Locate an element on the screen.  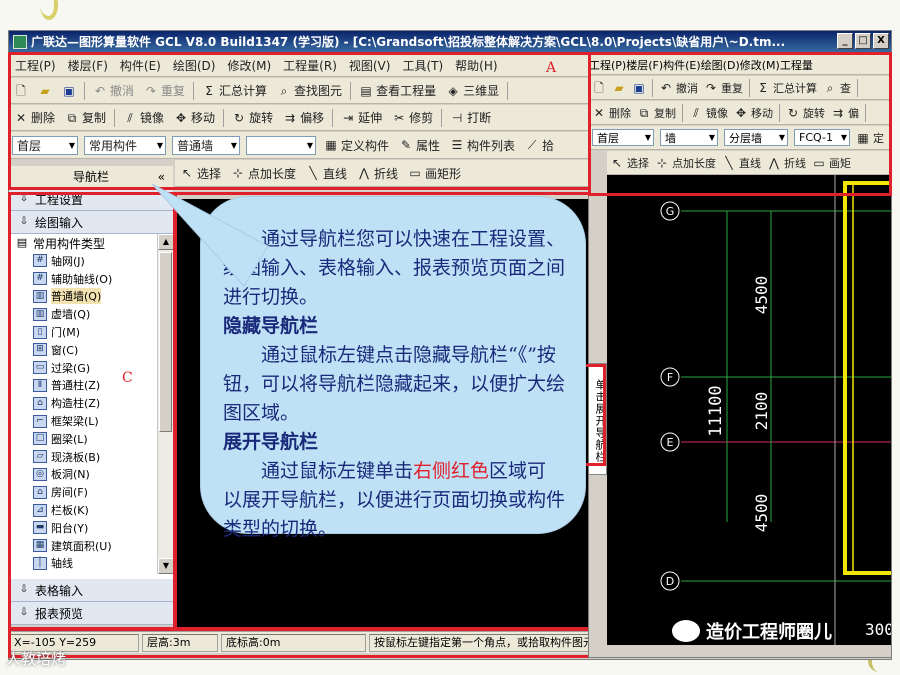
chevron-down-icon: ▼ is located at coordinates (781, 137).